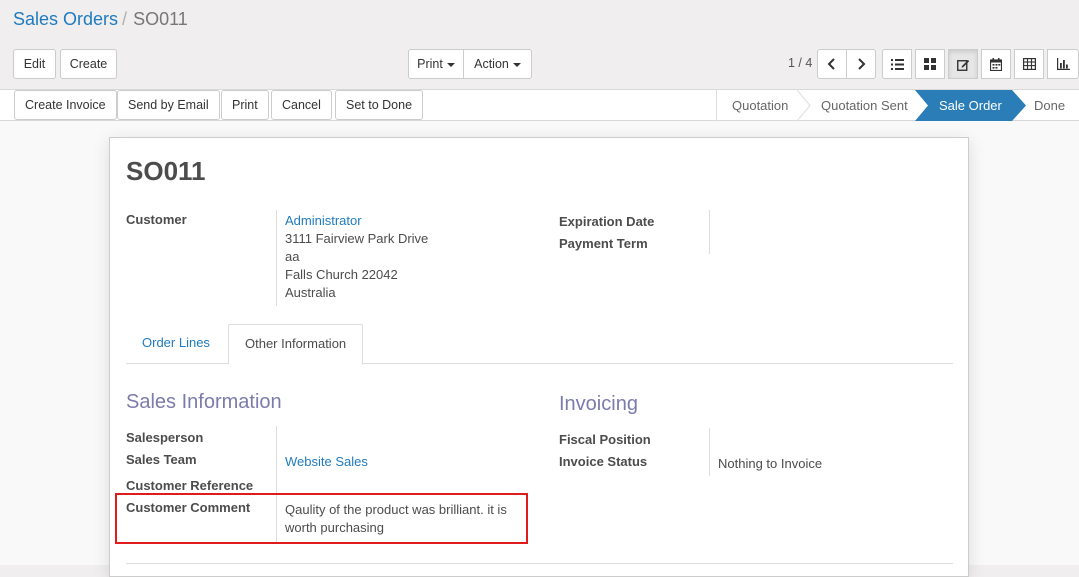 This screenshot has height=577, width=1079. I want to click on invoice-status-label: Invoice Status, so click(603, 461).